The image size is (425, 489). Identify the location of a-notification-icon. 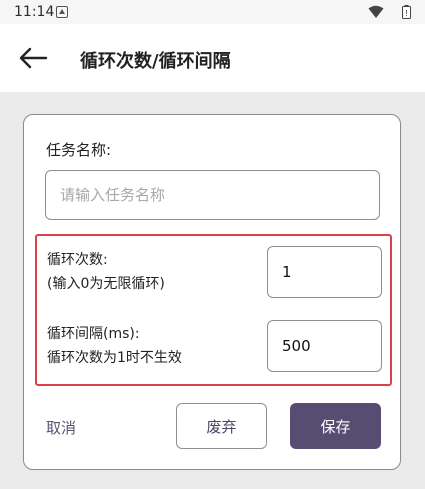
(62, 12).